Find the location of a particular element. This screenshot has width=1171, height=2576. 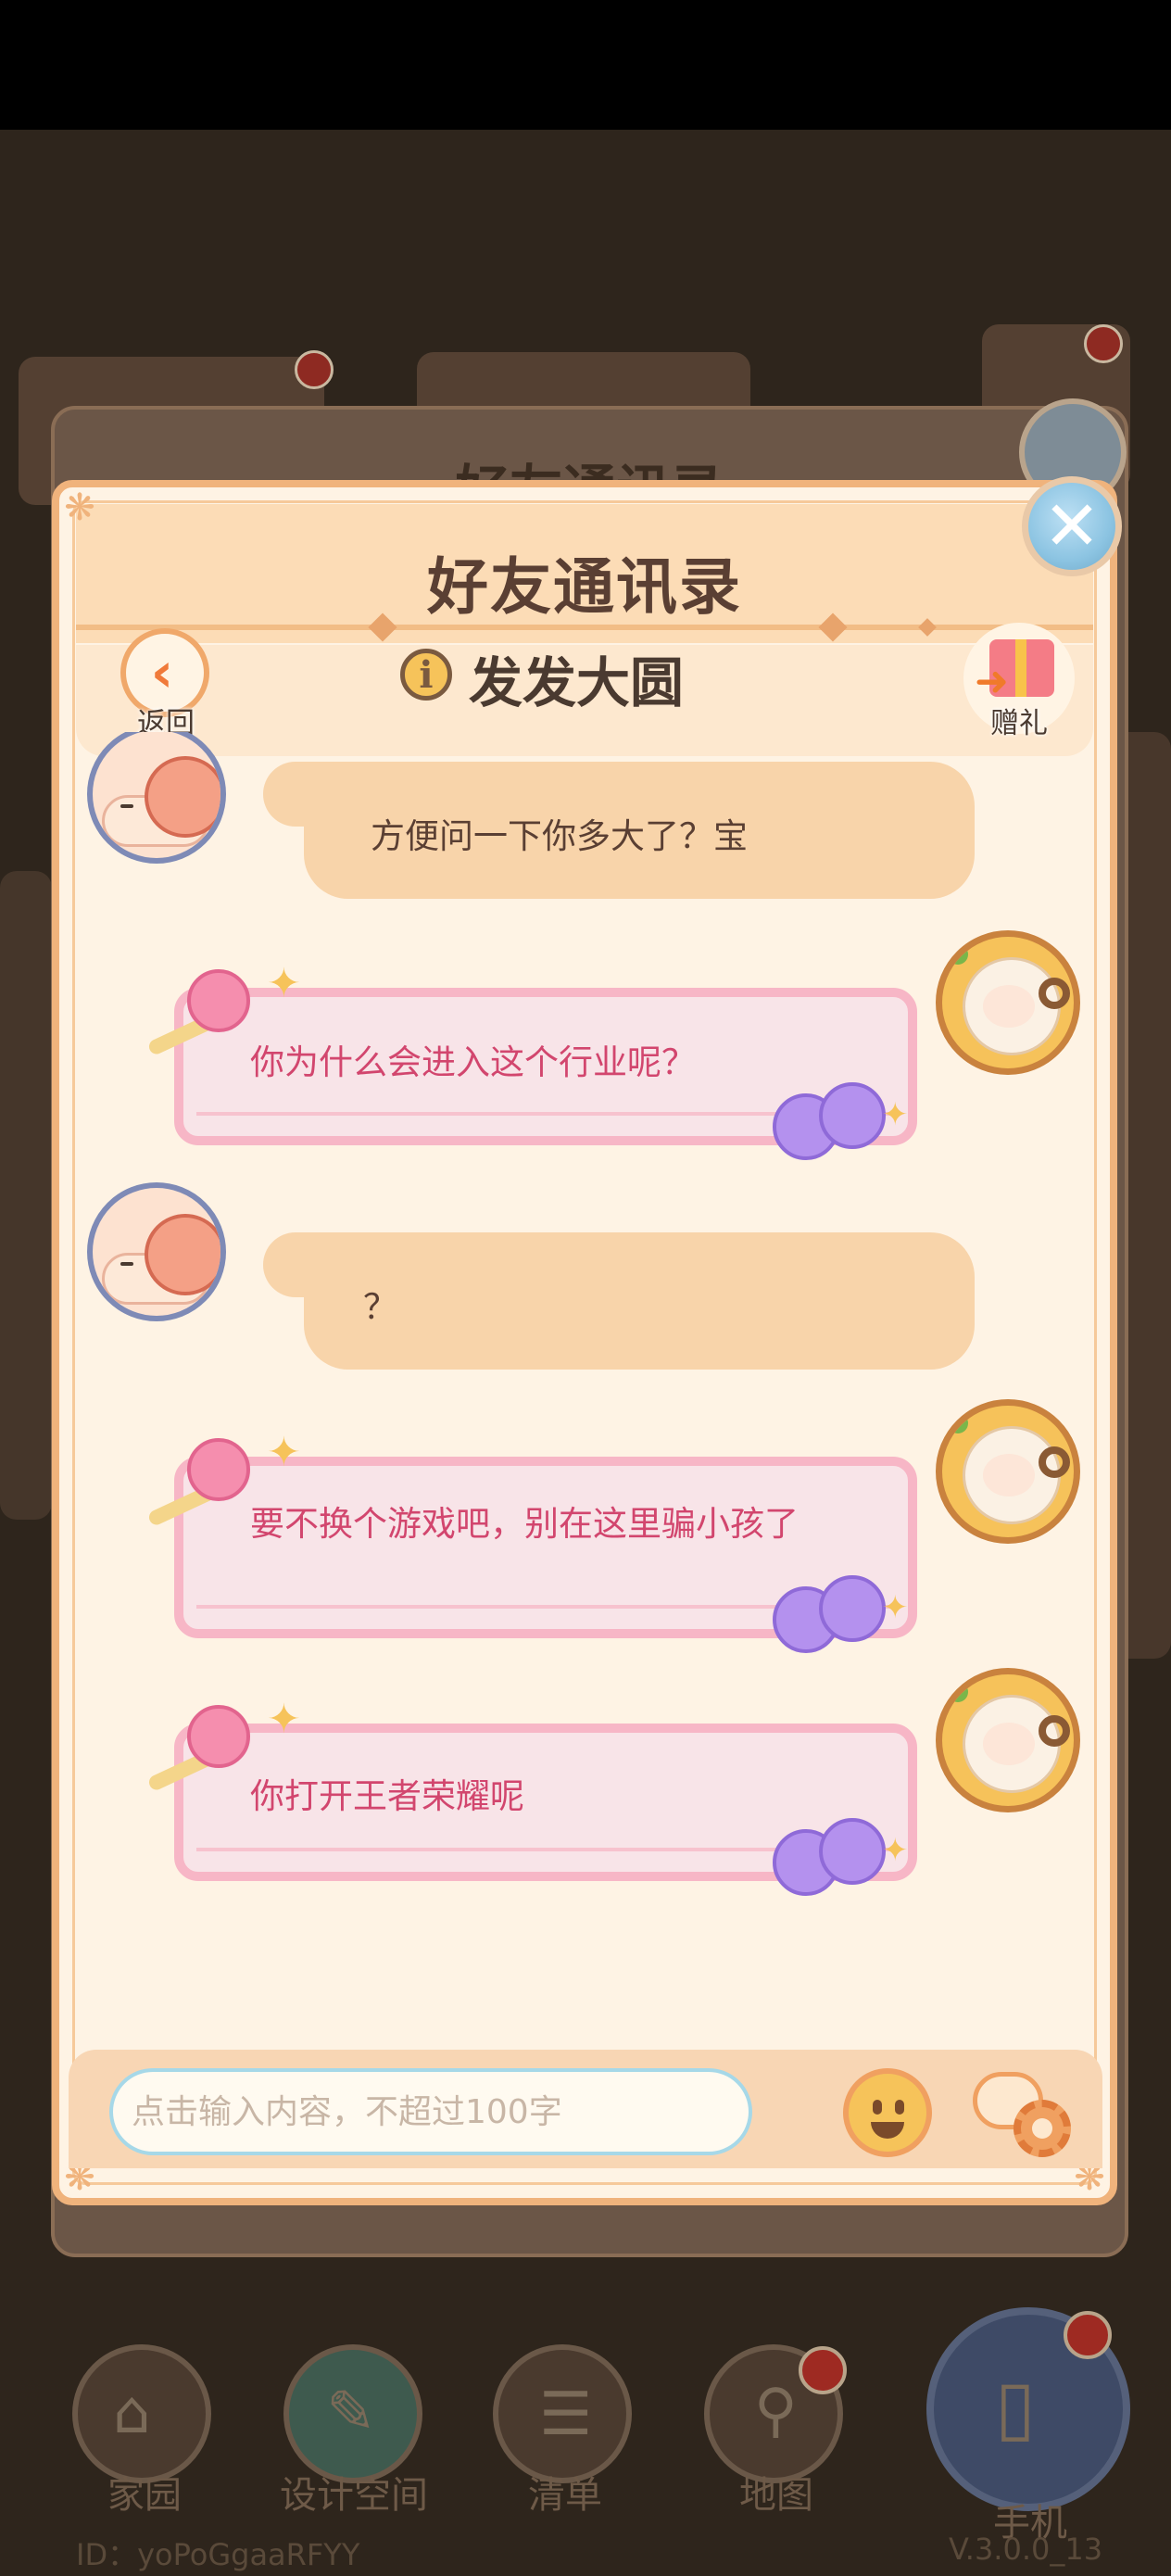

player-id: ID：yoPoGgaaRFYY is located at coordinates (218, 2554).